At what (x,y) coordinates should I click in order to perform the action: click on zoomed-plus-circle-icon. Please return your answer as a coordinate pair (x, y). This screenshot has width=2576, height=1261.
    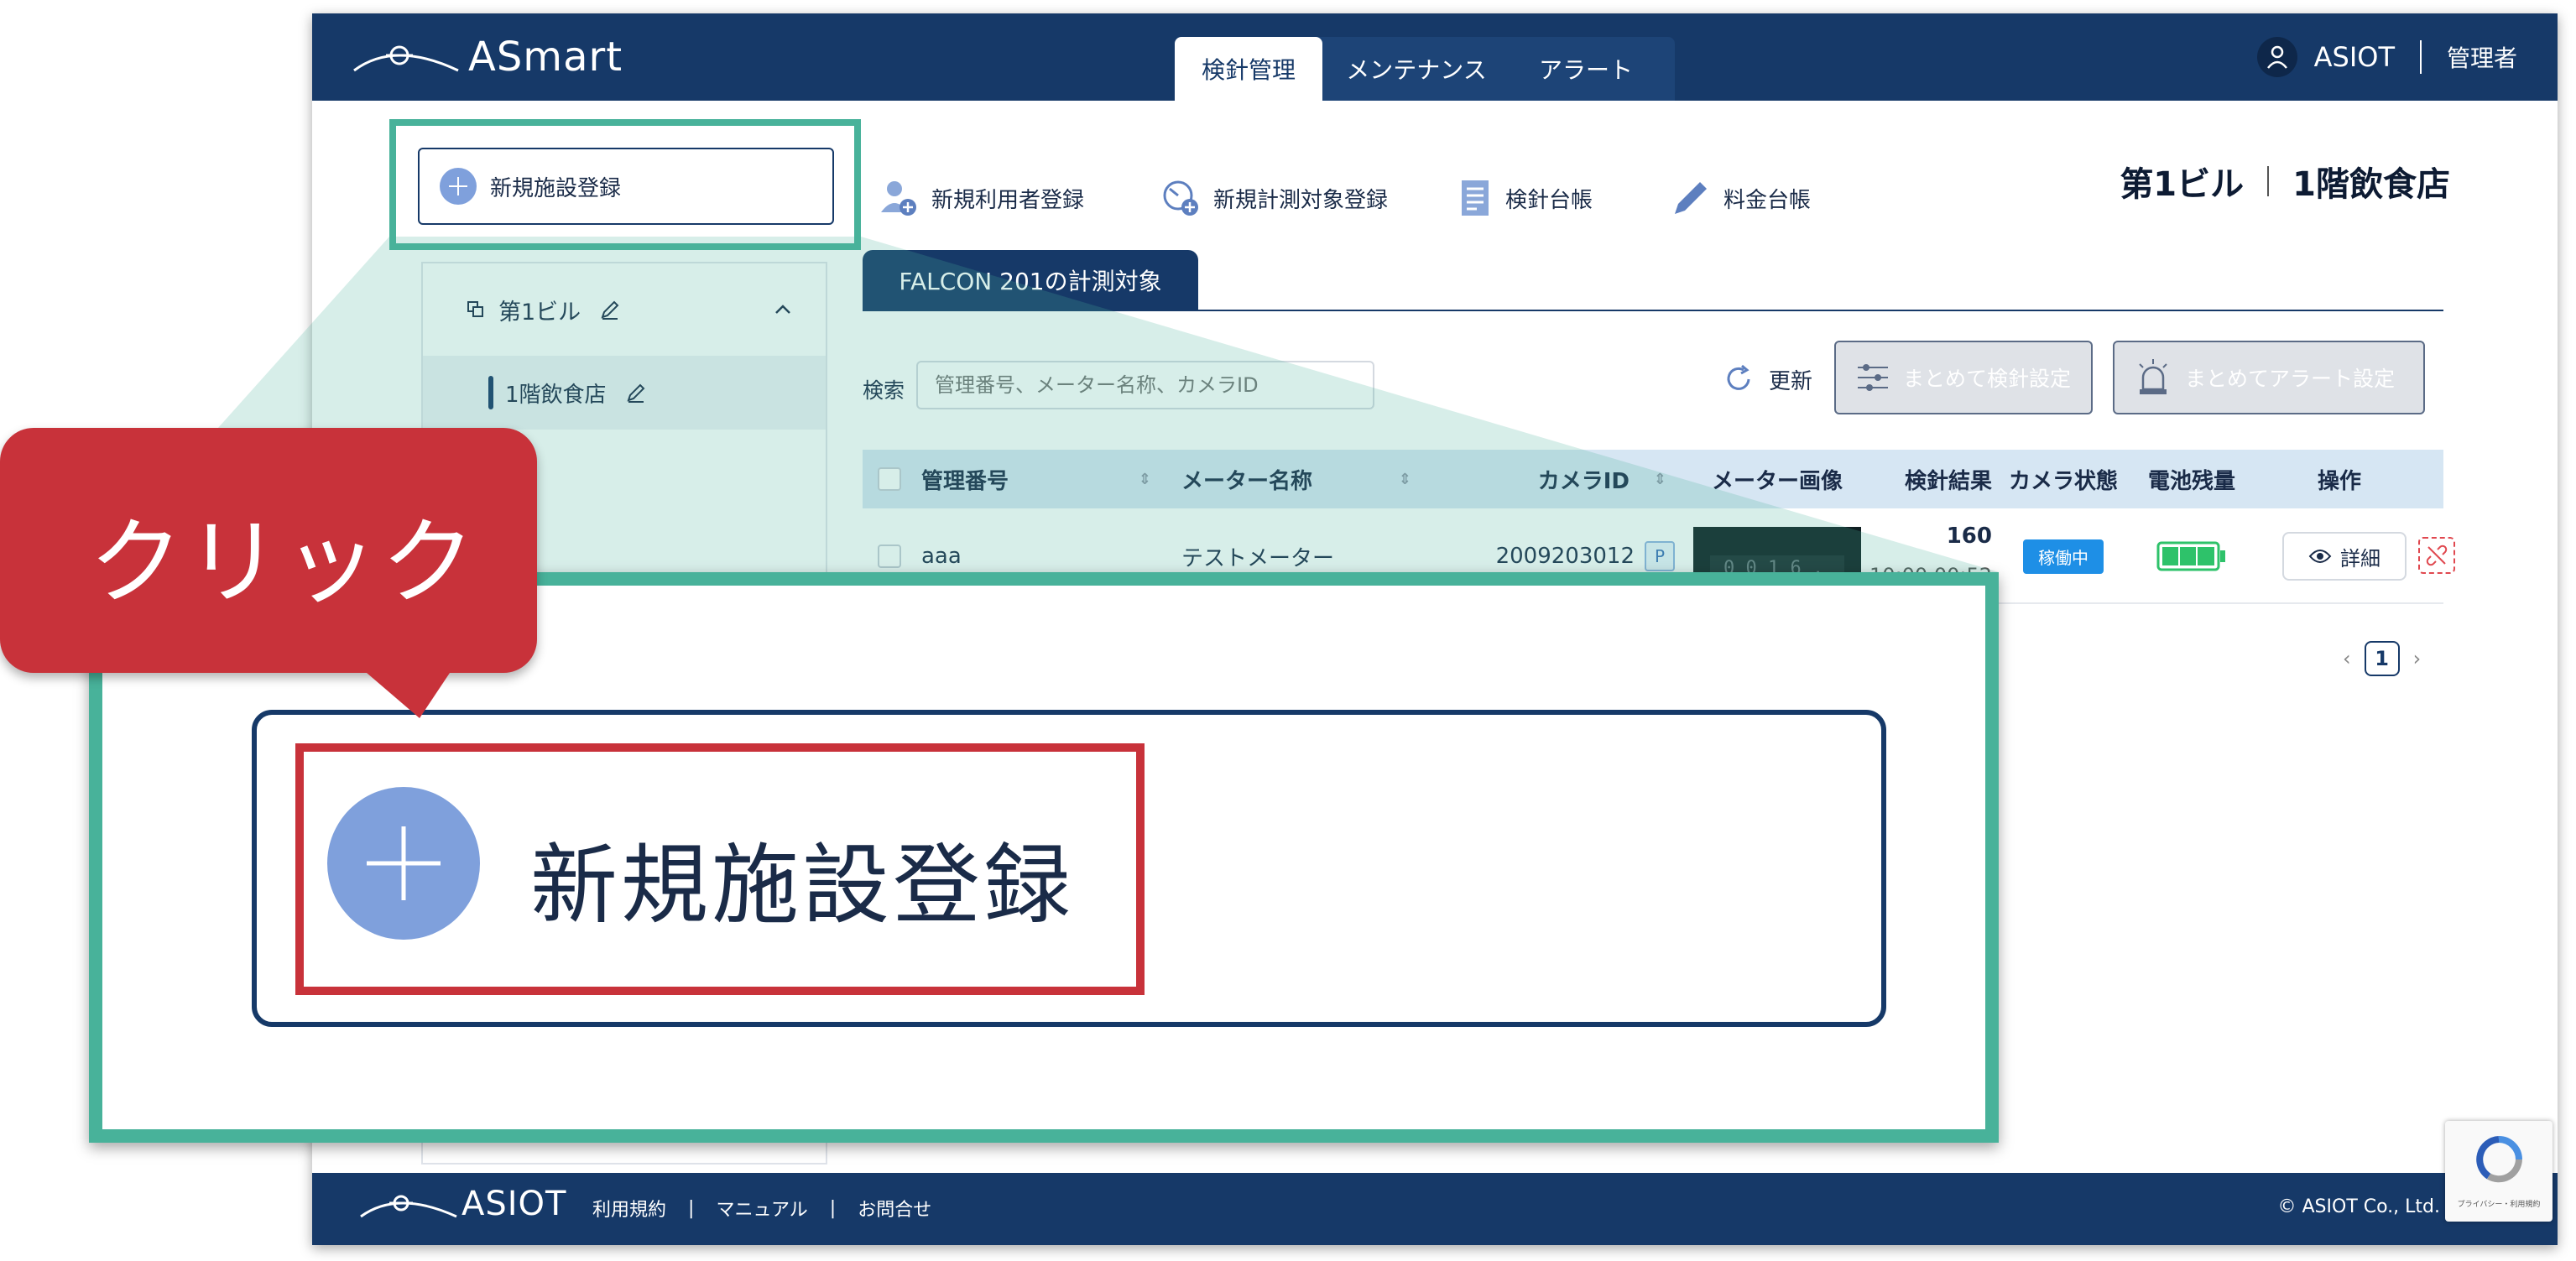
    Looking at the image, I should click on (403, 863).